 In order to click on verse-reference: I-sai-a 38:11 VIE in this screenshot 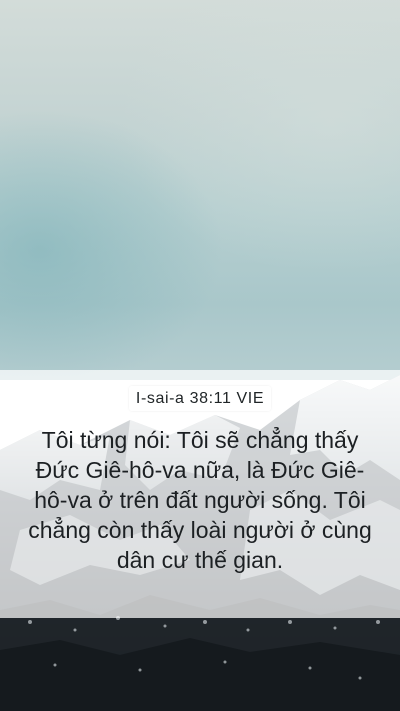, I will do `click(200, 398)`.